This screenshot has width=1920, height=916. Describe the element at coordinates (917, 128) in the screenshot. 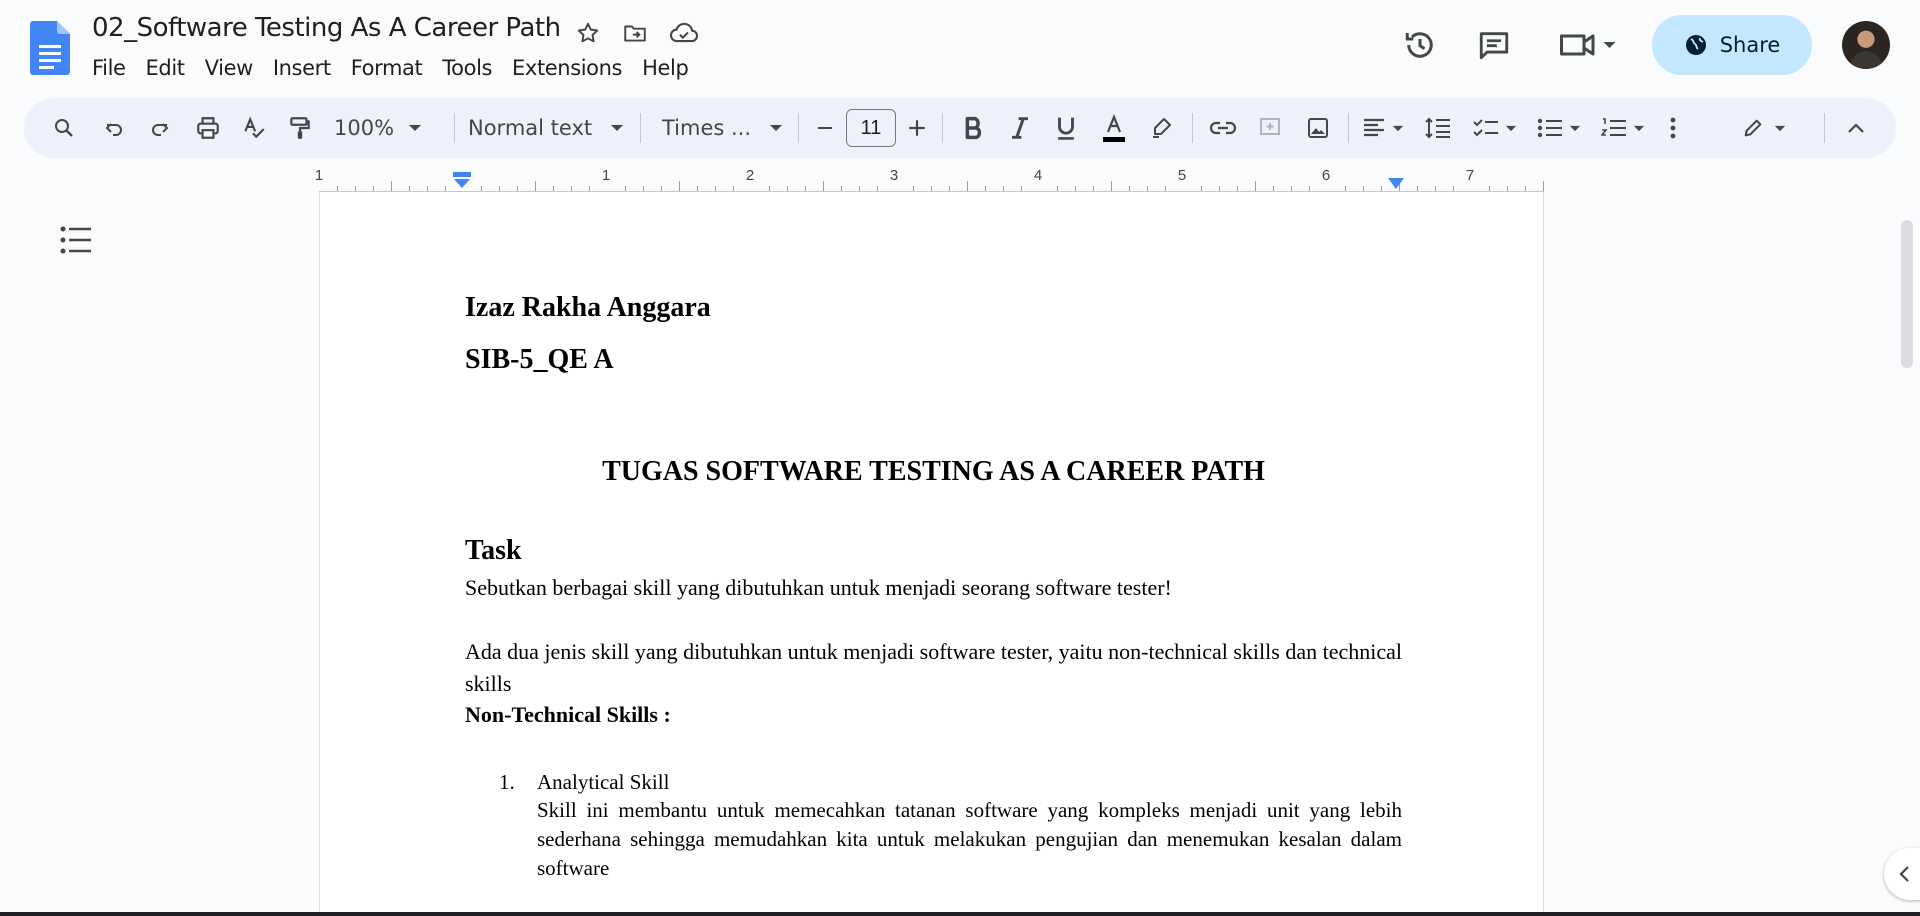

I see `increase-font-size-icon` at that location.